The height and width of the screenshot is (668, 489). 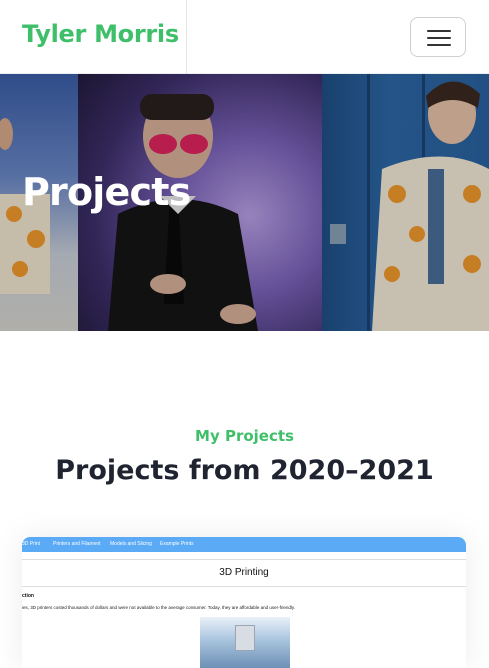 I want to click on preview-nav-item: Models and Slicing, so click(x=131, y=544).